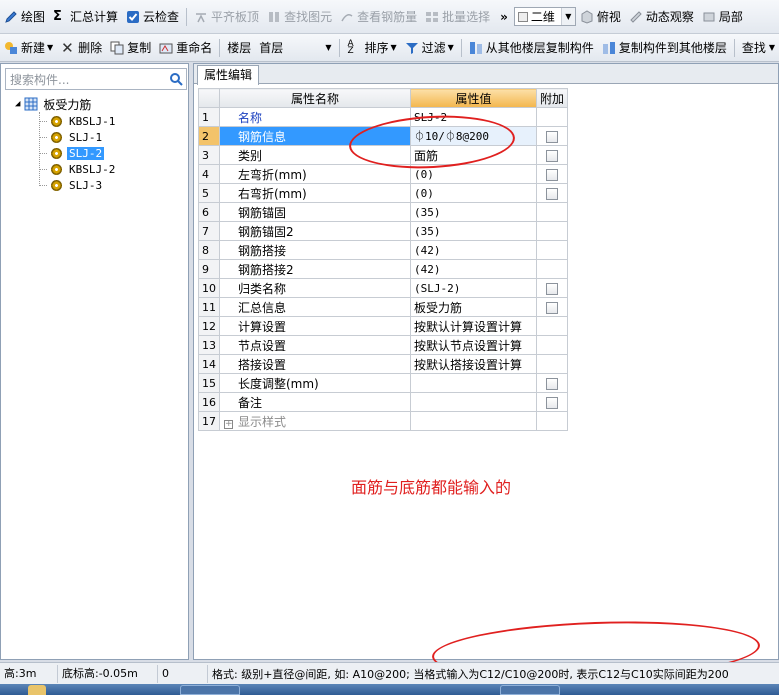 Image resolution: width=779 pixels, height=695 pixels. What do you see at coordinates (473, 326) in the screenshot?
I see `property-value-cell: 按默认计算设置计算` at bounding box center [473, 326].